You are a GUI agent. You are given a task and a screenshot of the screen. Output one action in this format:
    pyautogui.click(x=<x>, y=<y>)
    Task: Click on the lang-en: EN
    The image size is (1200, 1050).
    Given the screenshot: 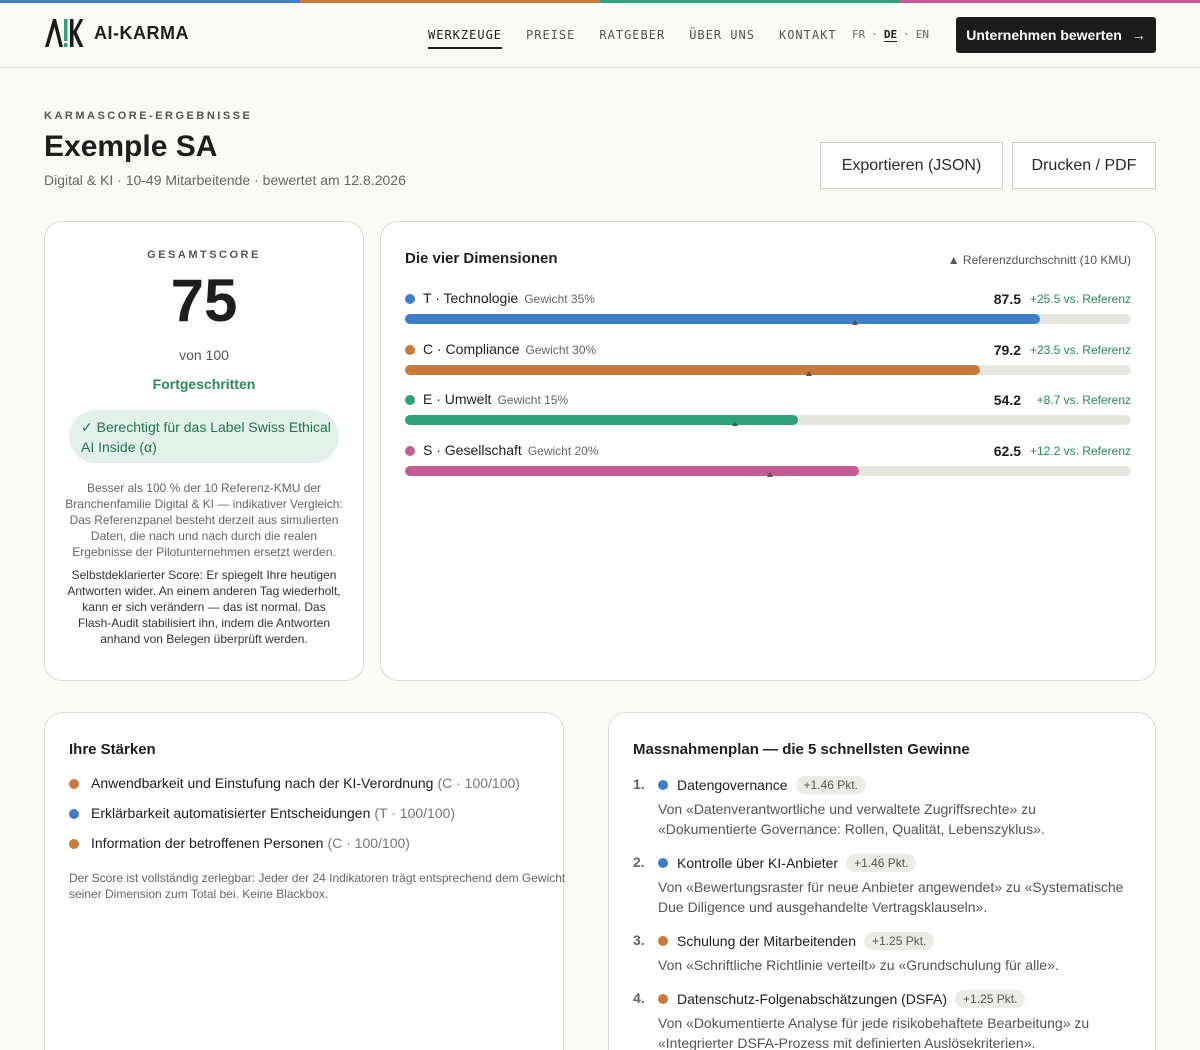 What is the action you would take?
    pyautogui.click(x=922, y=35)
    